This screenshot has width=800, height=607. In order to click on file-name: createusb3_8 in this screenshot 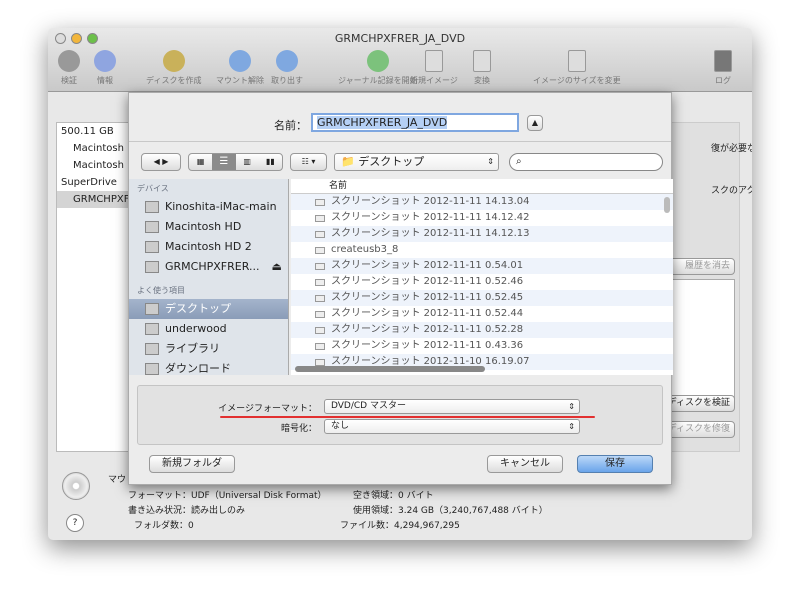, I will do `click(365, 249)`.